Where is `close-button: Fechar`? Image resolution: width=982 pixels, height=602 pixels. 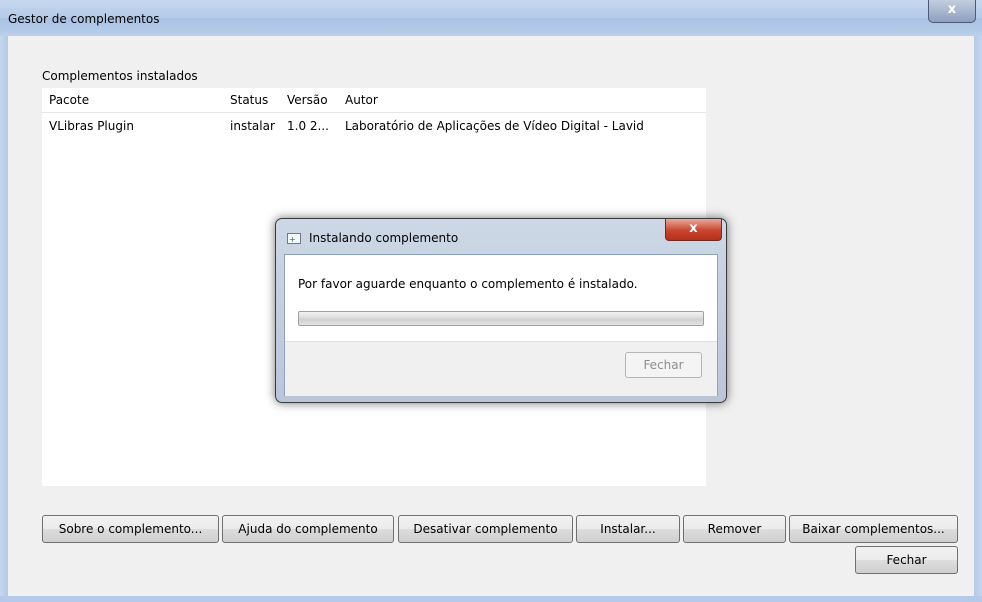 close-button: Fechar is located at coordinates (906, 560).